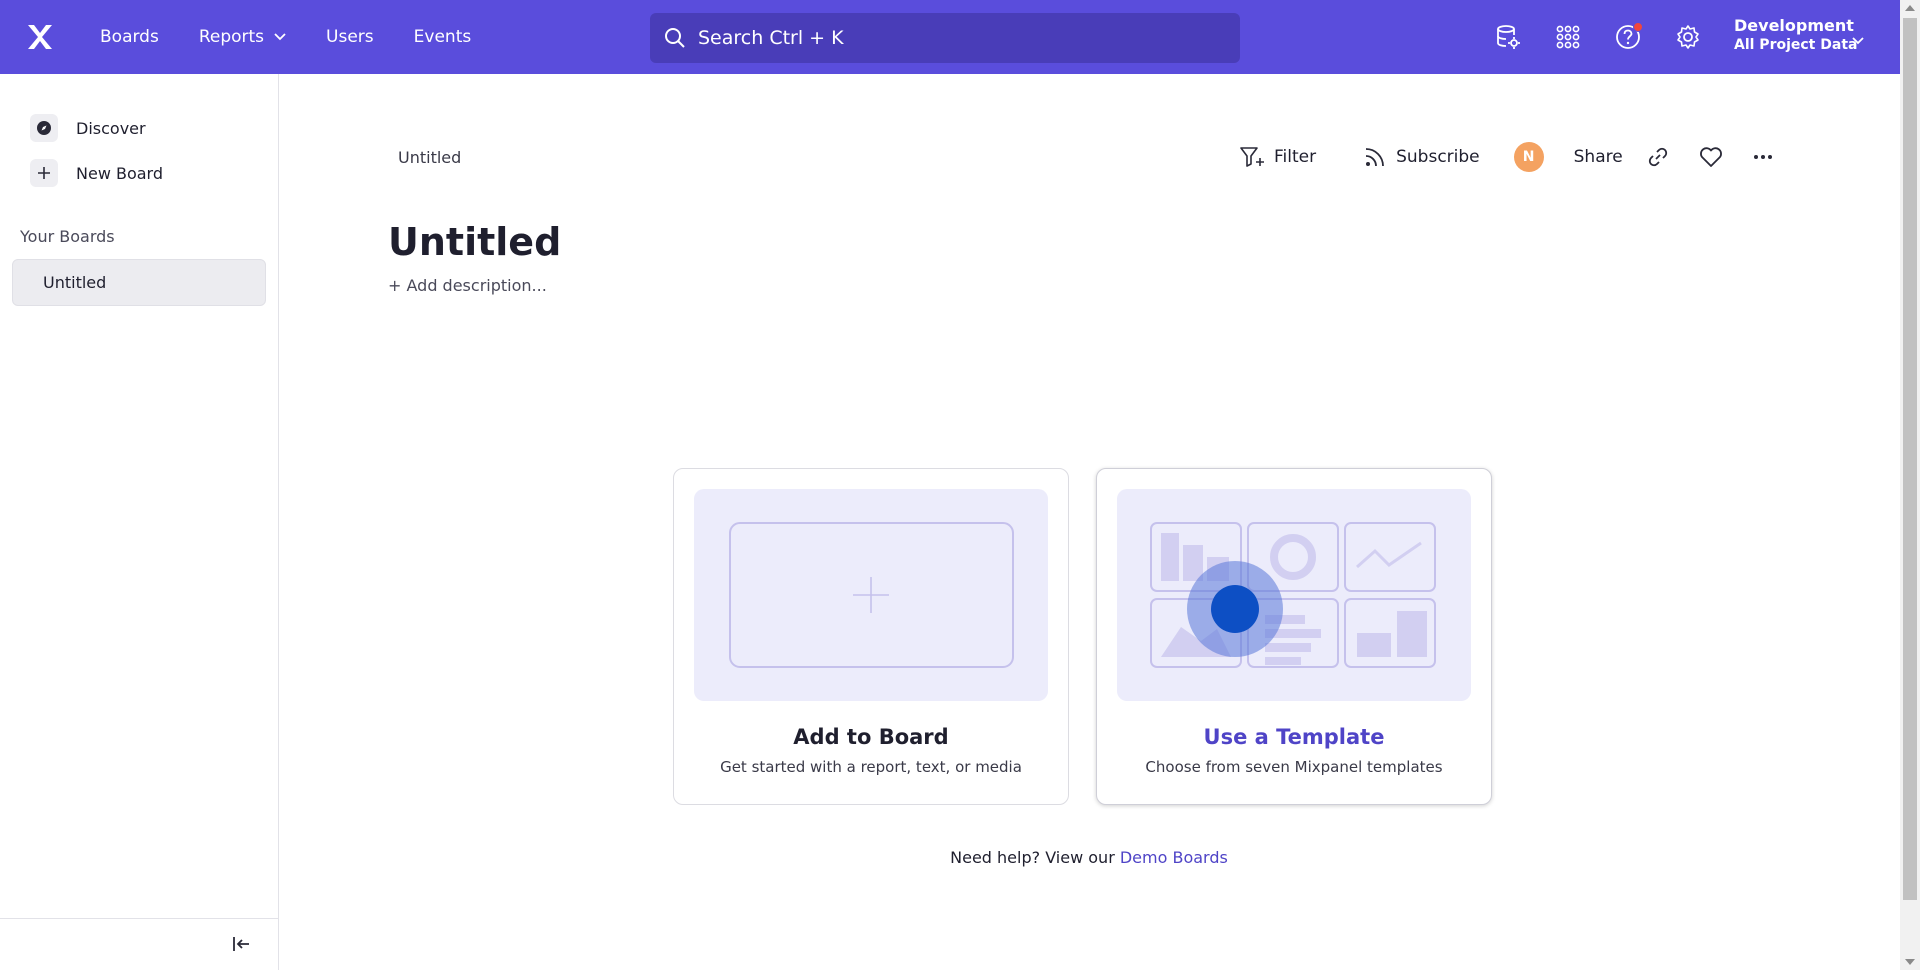  I want to click on avatar: N, so click(1528, 157).